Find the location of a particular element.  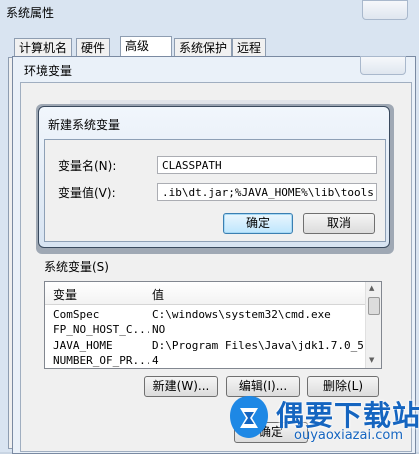

system-properties-close-button is located at coordinates (385, 10).